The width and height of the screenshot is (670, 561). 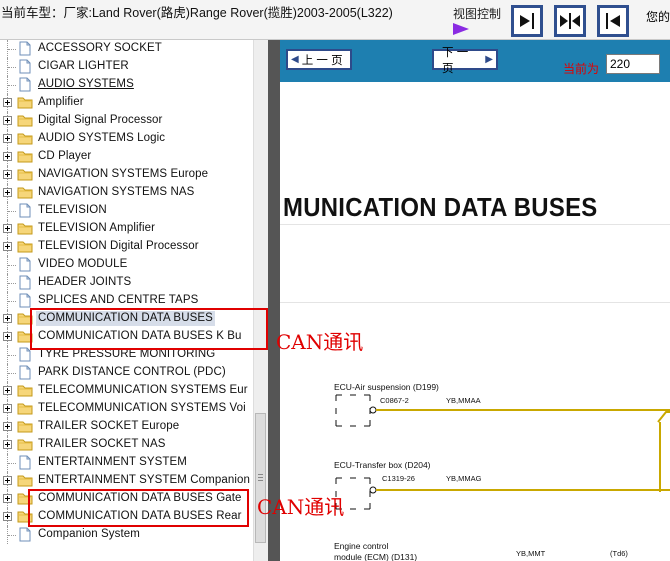 I want to click on next-page-button: 下 一 页 ▶, so click(x=465, y=61).